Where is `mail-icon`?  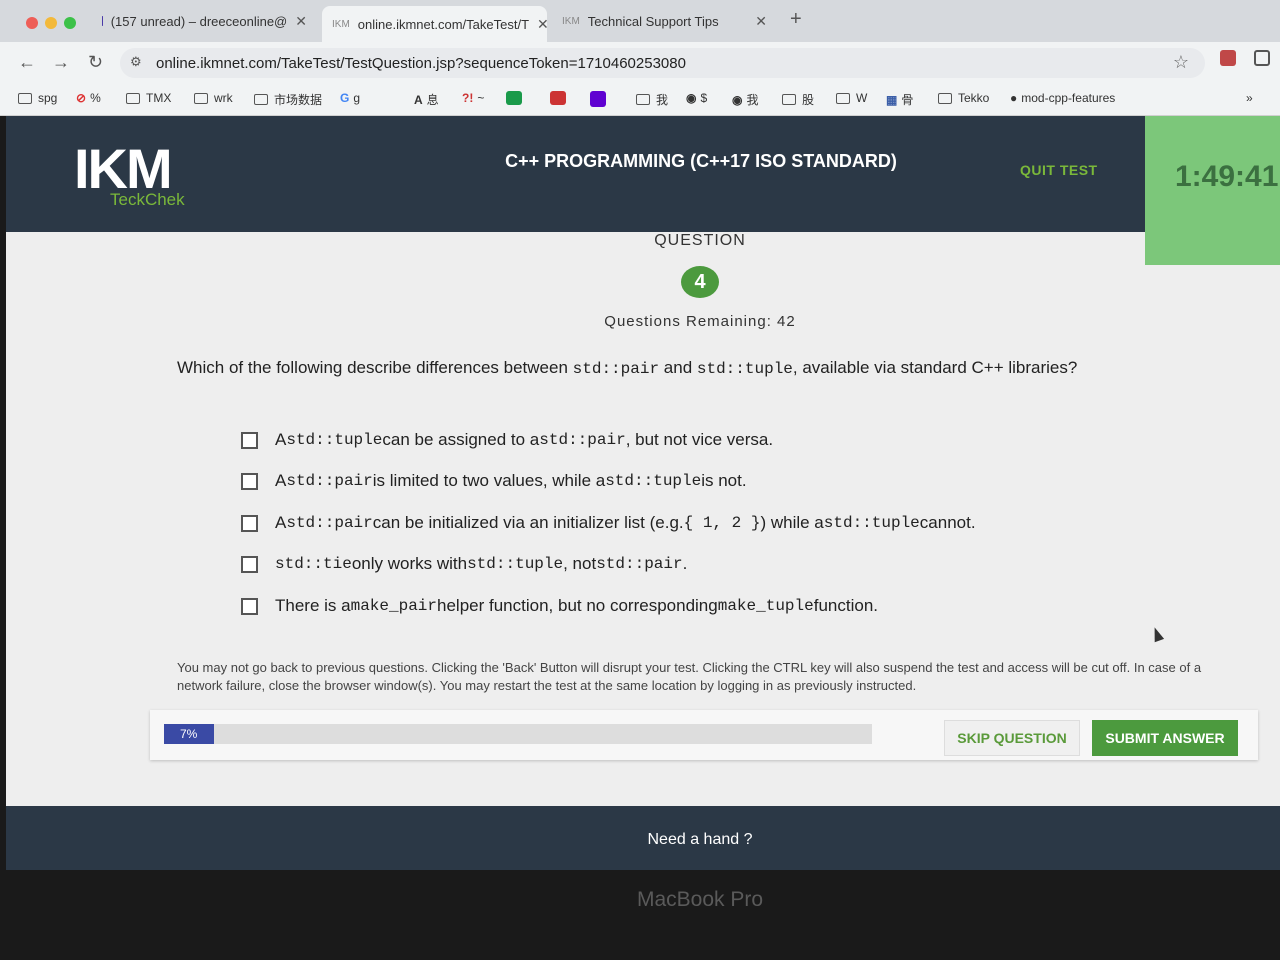 mail-icon is located at coordinates (102, 21).